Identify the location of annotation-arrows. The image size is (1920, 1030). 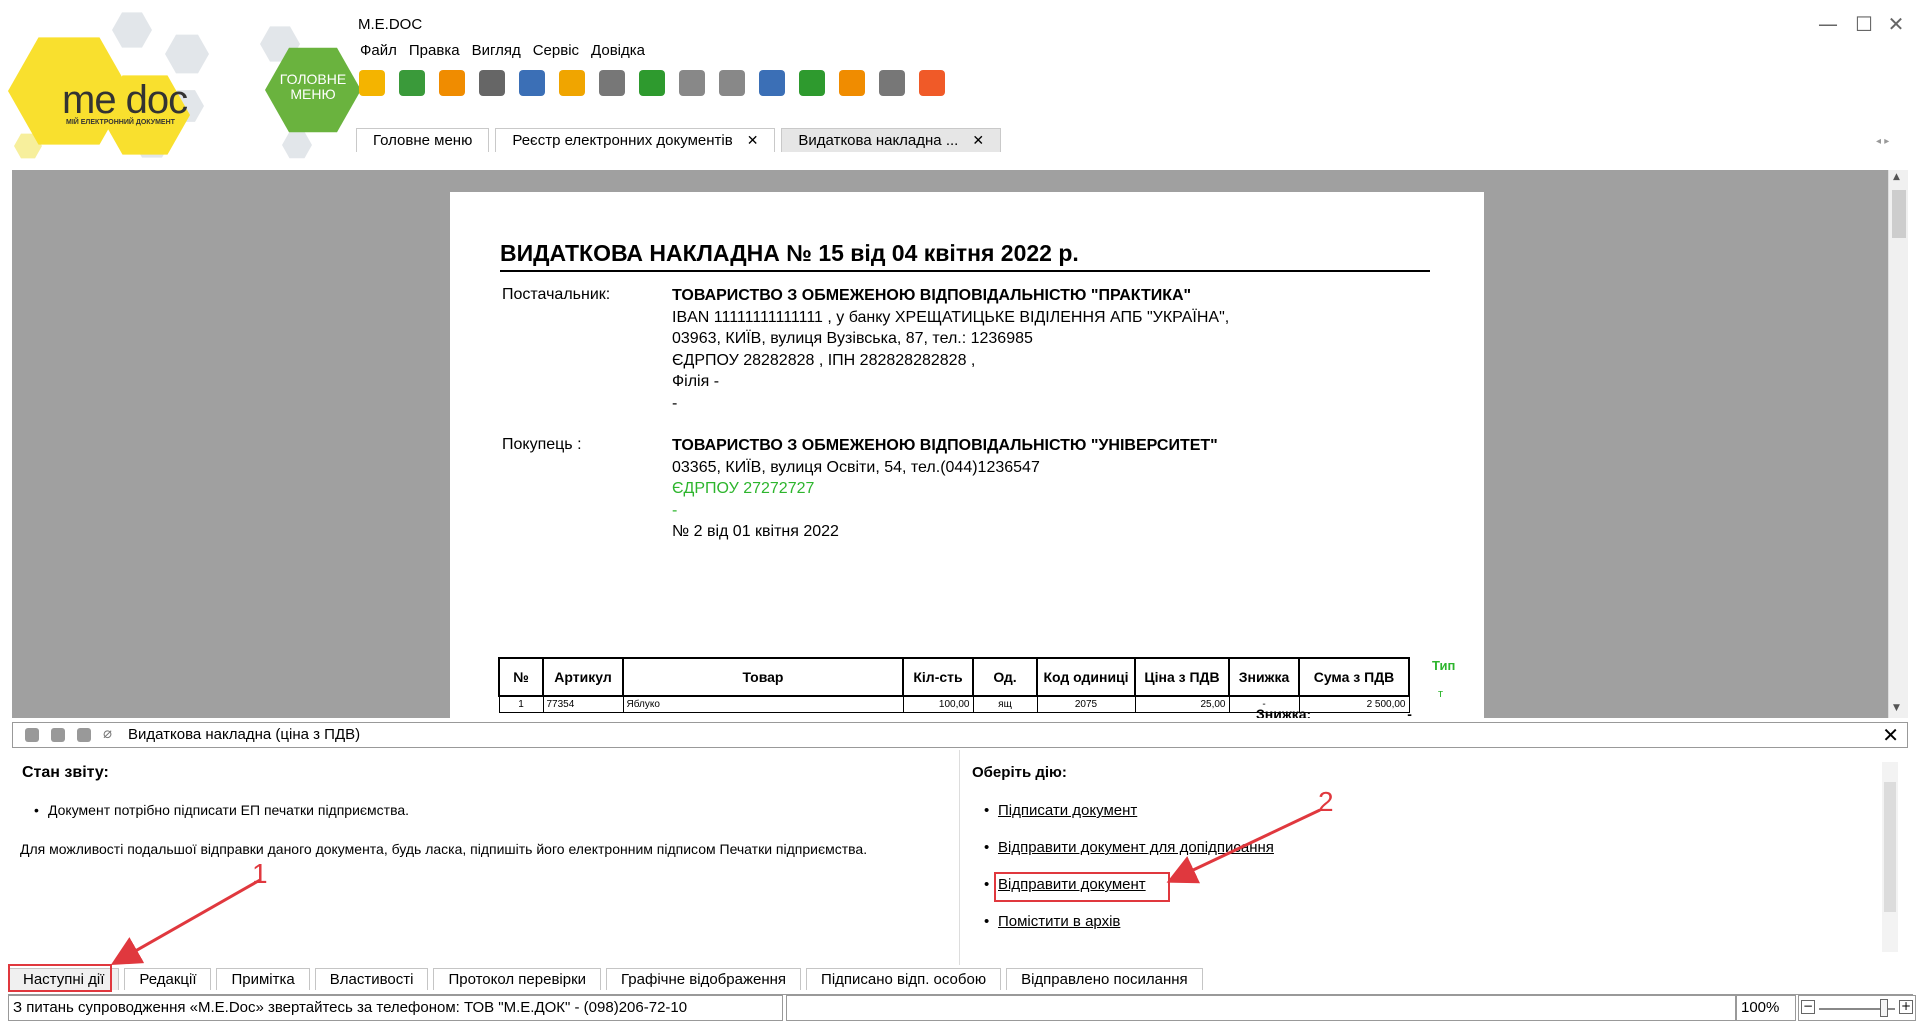
(715, 886).